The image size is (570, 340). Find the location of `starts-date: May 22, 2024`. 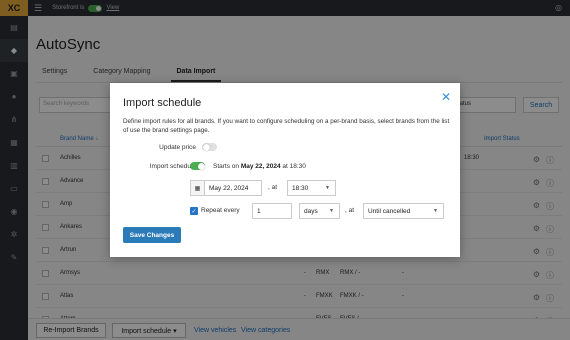

starts-date: May 22, 2024 is located at coordinates (260, 166).